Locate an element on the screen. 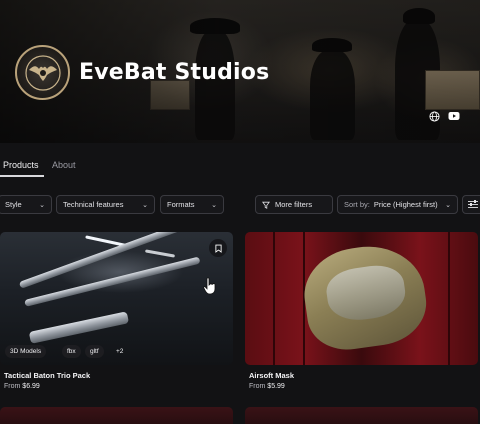  style-filter-dropdown: Style ⌄ is located at coordinates (26, 204).